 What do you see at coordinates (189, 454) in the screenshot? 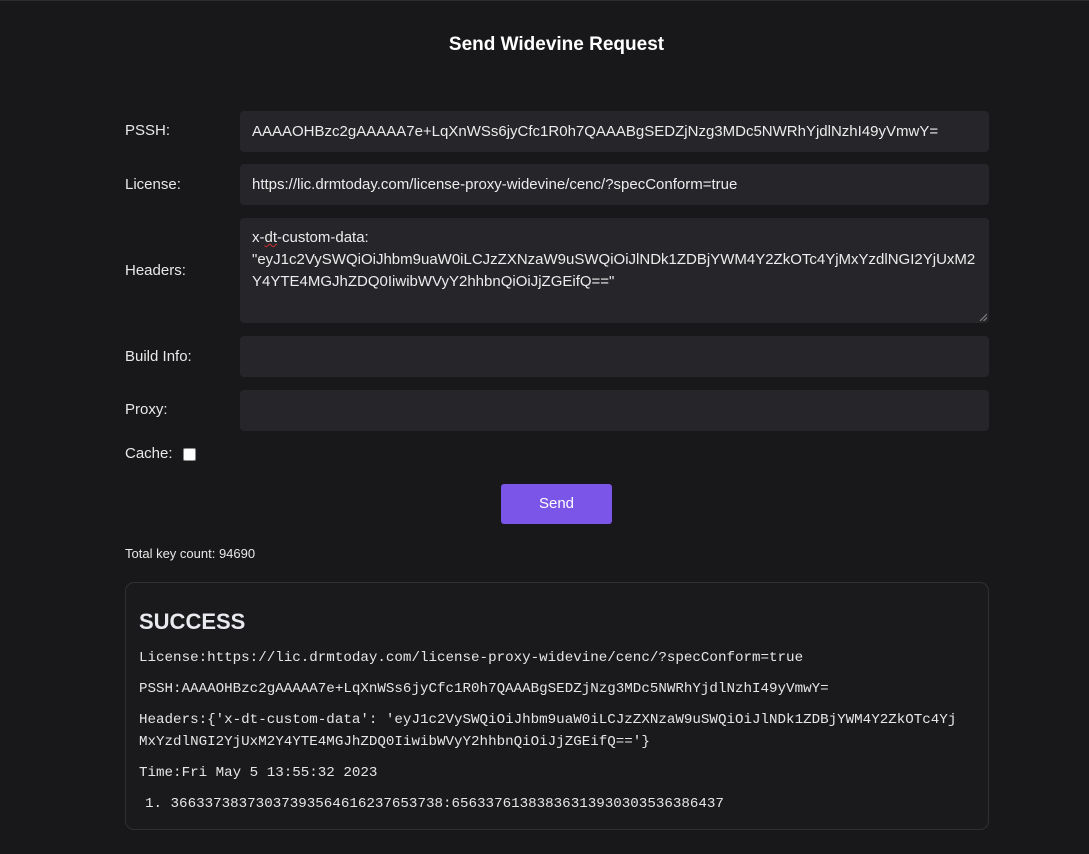
I see `cache-checkbox` at bounding box center [189, 454].